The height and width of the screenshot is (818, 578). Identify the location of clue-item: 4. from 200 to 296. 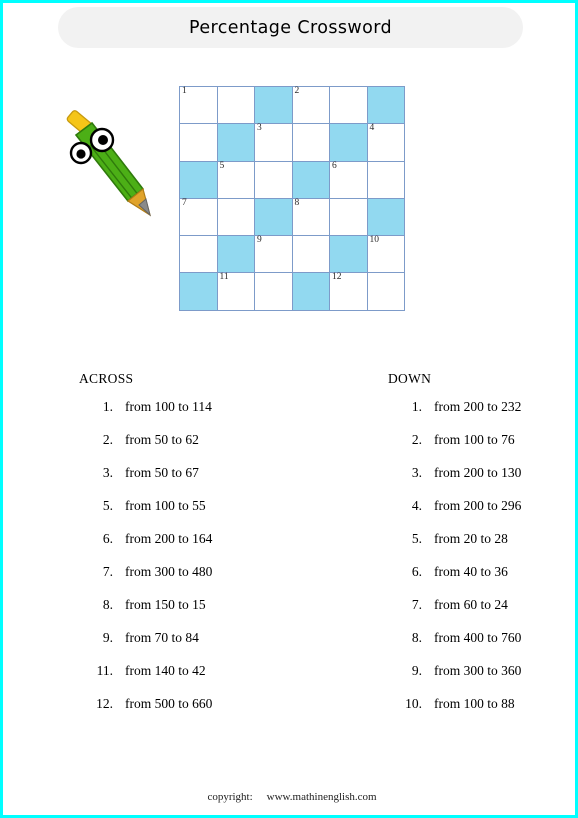
(483, 514).